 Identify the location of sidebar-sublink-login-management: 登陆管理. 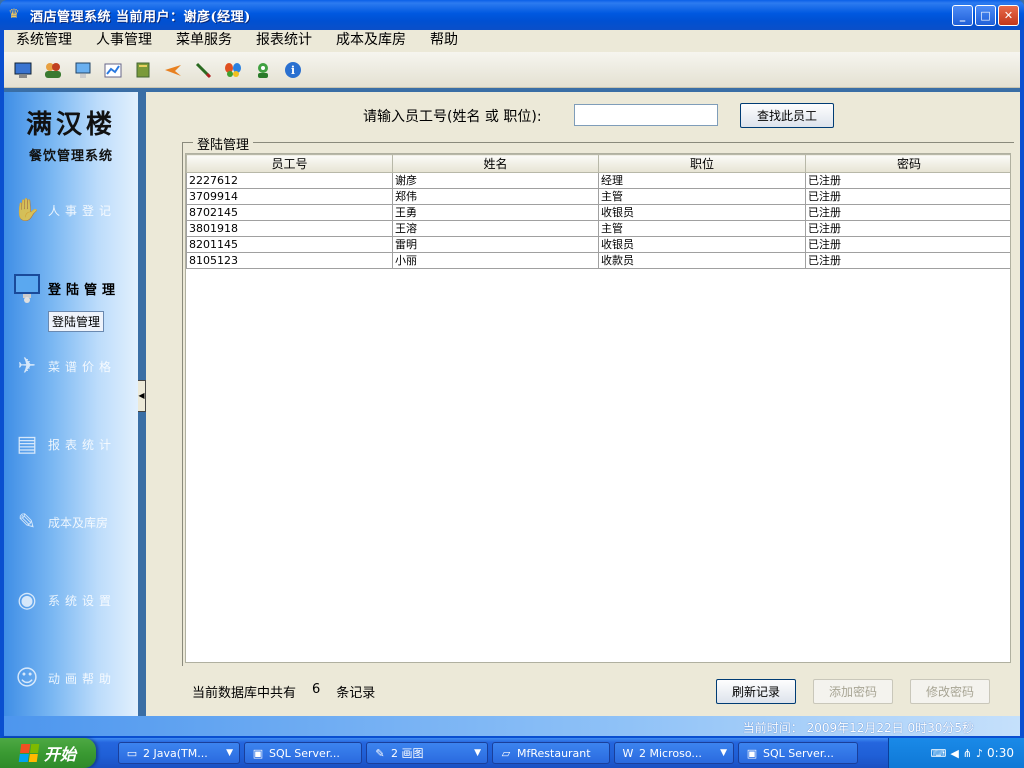
(76, 321).